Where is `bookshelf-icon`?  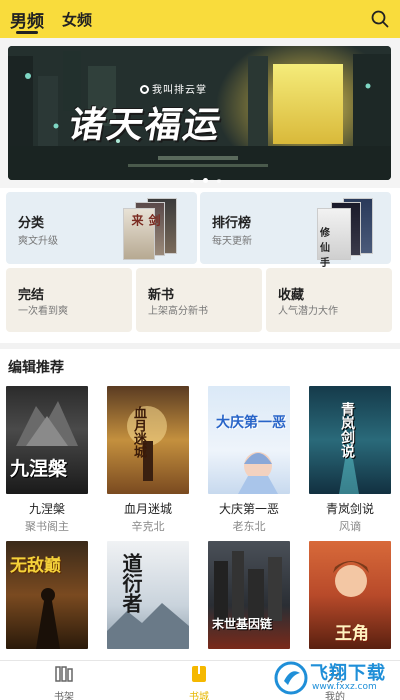 bookshelf-icon is located at coordinates (64, 674).